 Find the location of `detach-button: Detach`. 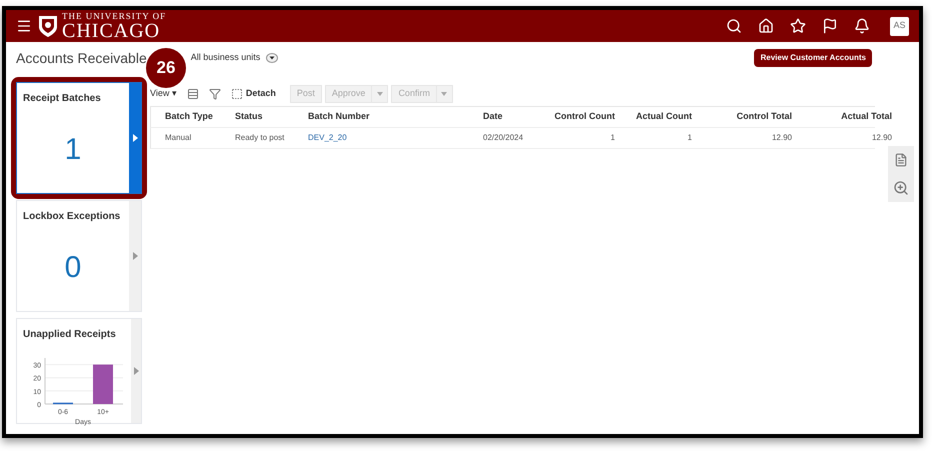

detach-button: Detach is located at coordinates (261, 94).